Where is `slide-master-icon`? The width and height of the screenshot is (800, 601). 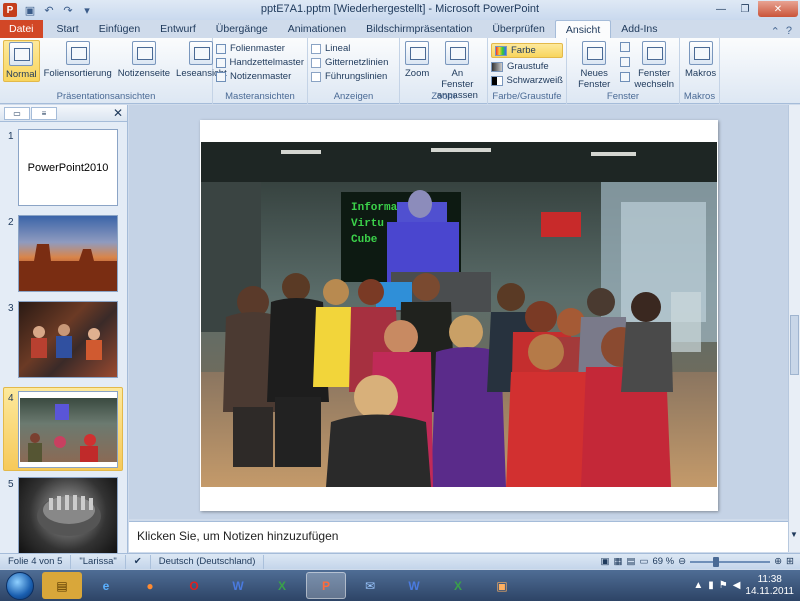
slide-master-icon is located at coordinates (221, 48).